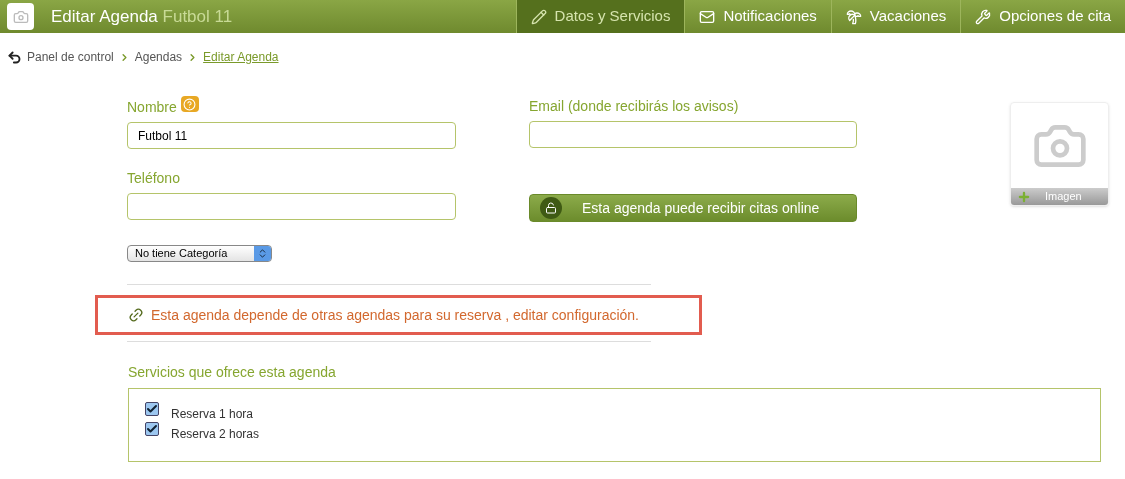 The width and height of the screenshot is (1125, 479). What do you see at coordinates (853, 16) in the screenshot?
I see `palm-icon` at bounding box center [853, 16].